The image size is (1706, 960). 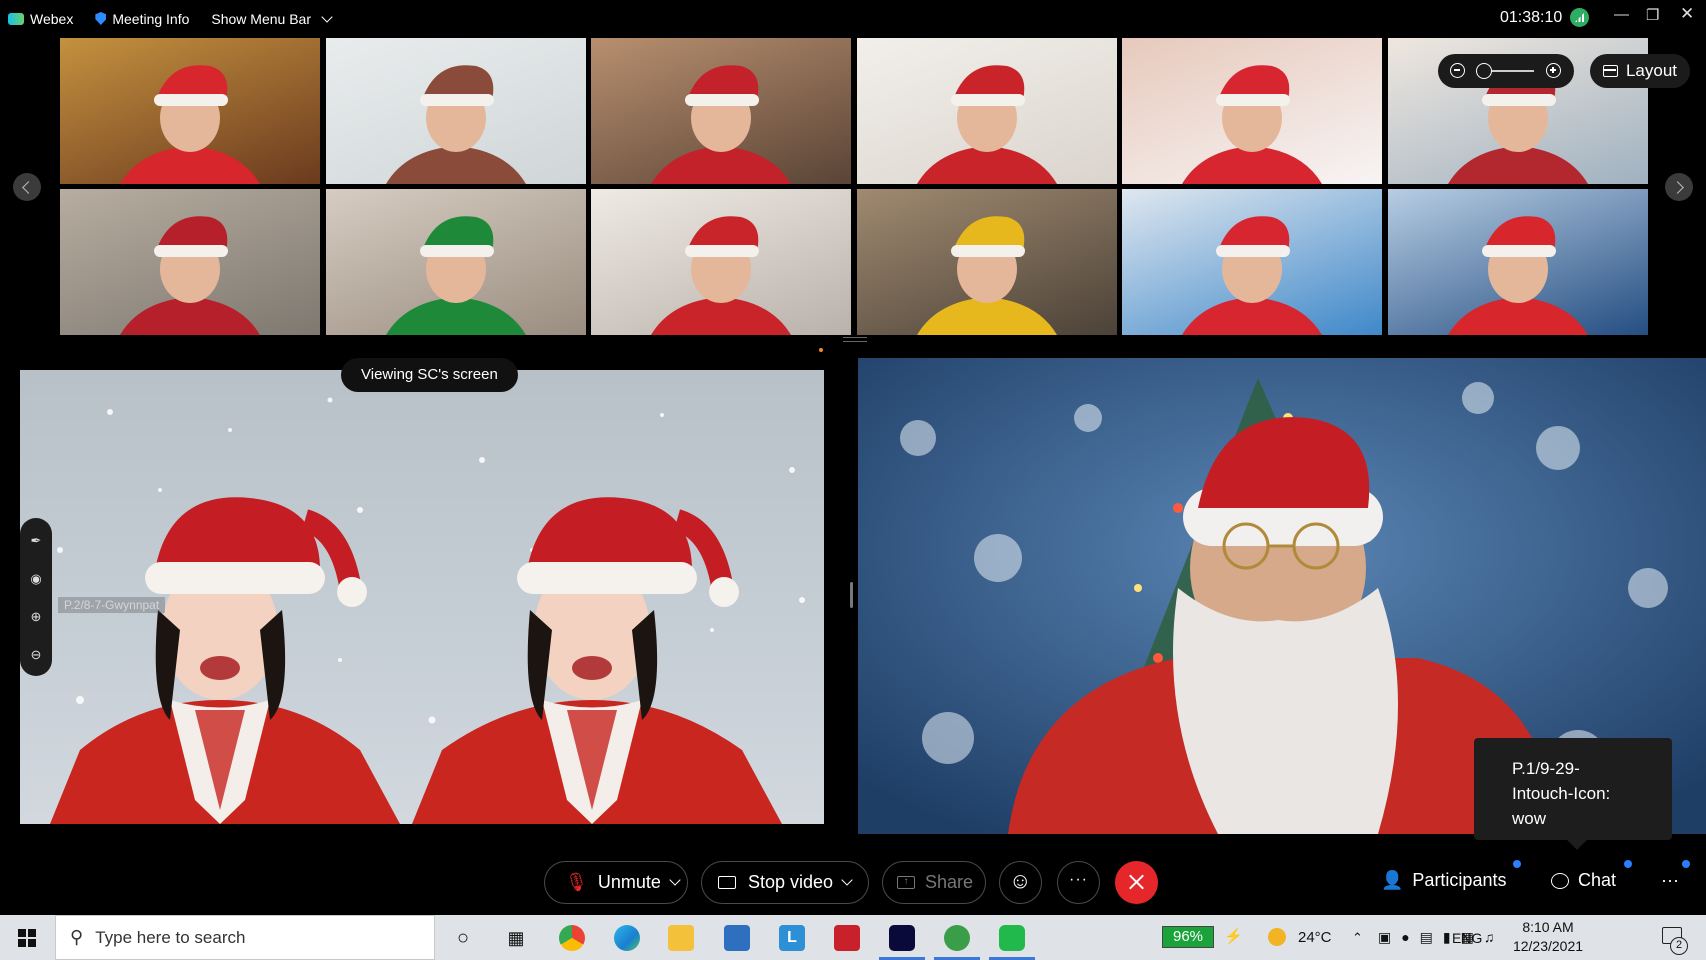 I want to click on annotate-pen-icon: ✒, so click(x=36, y=541).